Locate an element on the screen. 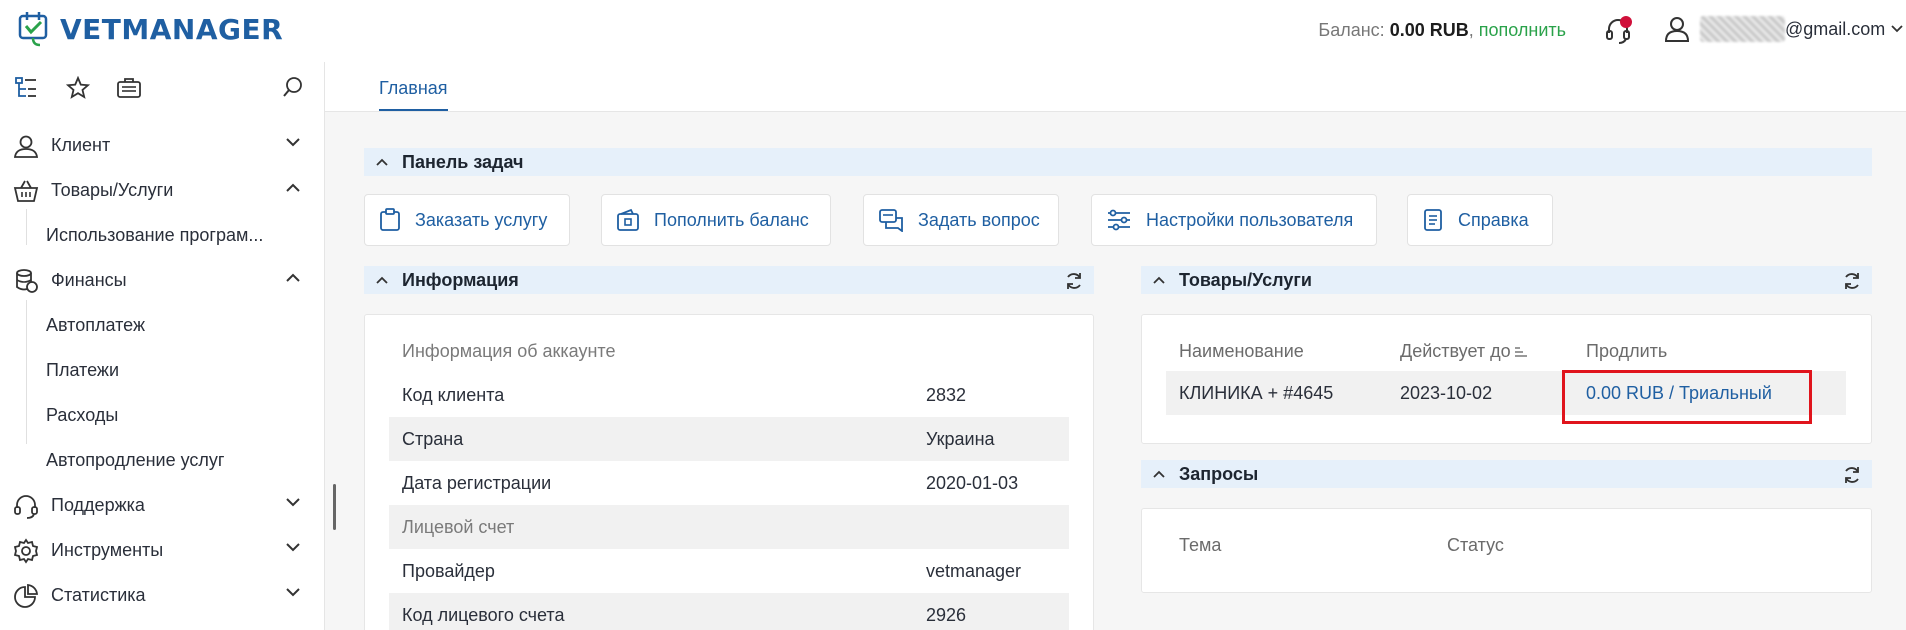 Image resolution: width=1906 pixels, height=630 pixels. tab-home: Главная is located at coordinates (413, 94).